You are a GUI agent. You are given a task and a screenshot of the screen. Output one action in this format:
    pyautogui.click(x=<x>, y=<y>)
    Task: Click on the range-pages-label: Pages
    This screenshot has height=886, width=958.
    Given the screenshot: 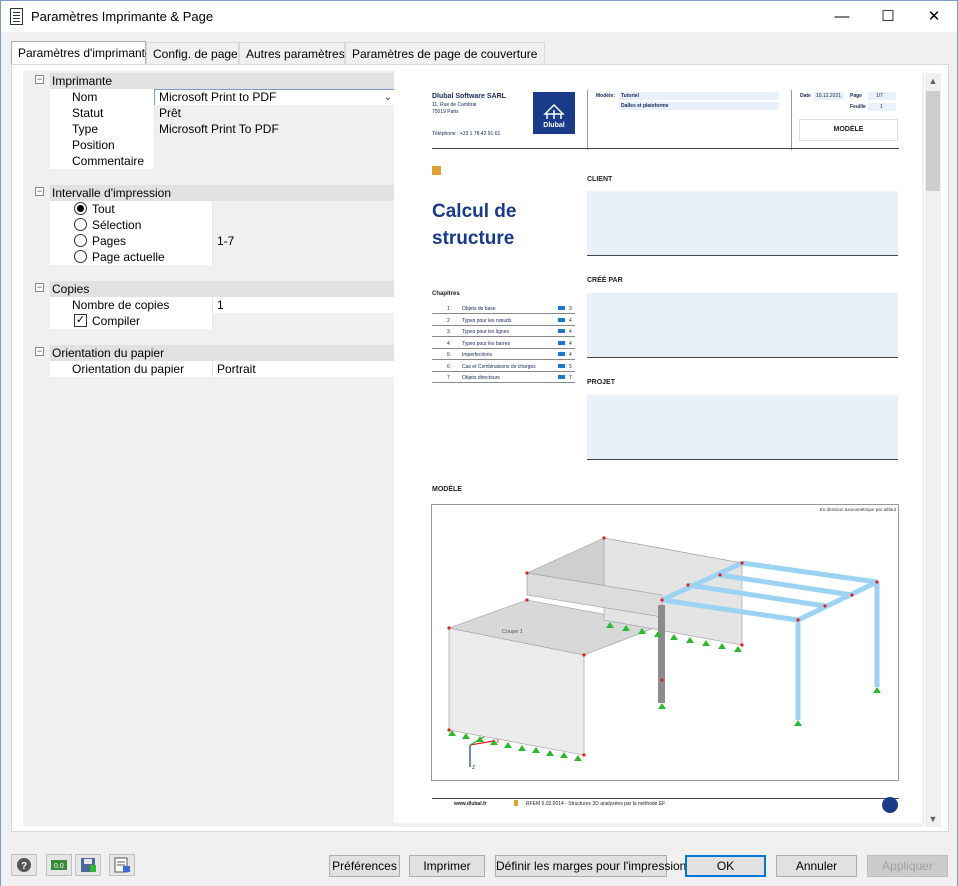 What is the action you would take?
    pyautogui.click(x=109, y=241)
    